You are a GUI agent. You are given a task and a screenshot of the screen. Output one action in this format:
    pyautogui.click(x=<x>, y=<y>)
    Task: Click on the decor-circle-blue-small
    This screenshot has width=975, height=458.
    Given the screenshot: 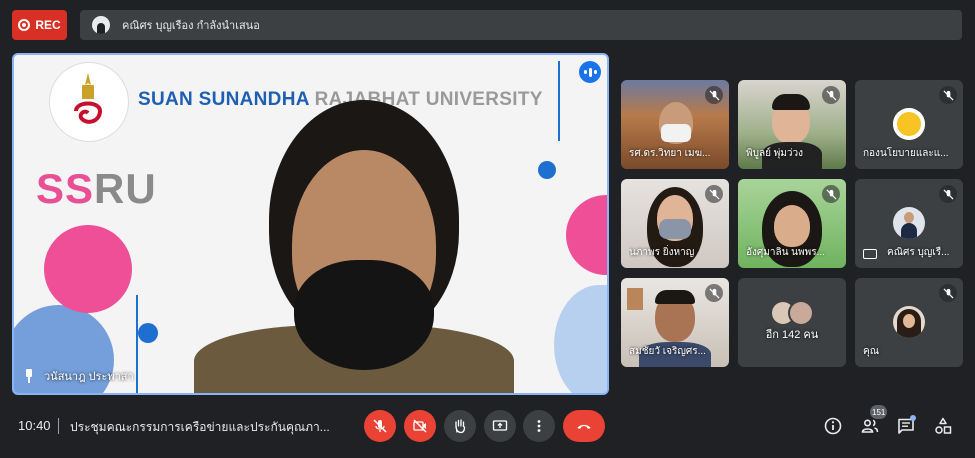 What is the action you would take?
    pyautogui.click(x=148, y=333)
    